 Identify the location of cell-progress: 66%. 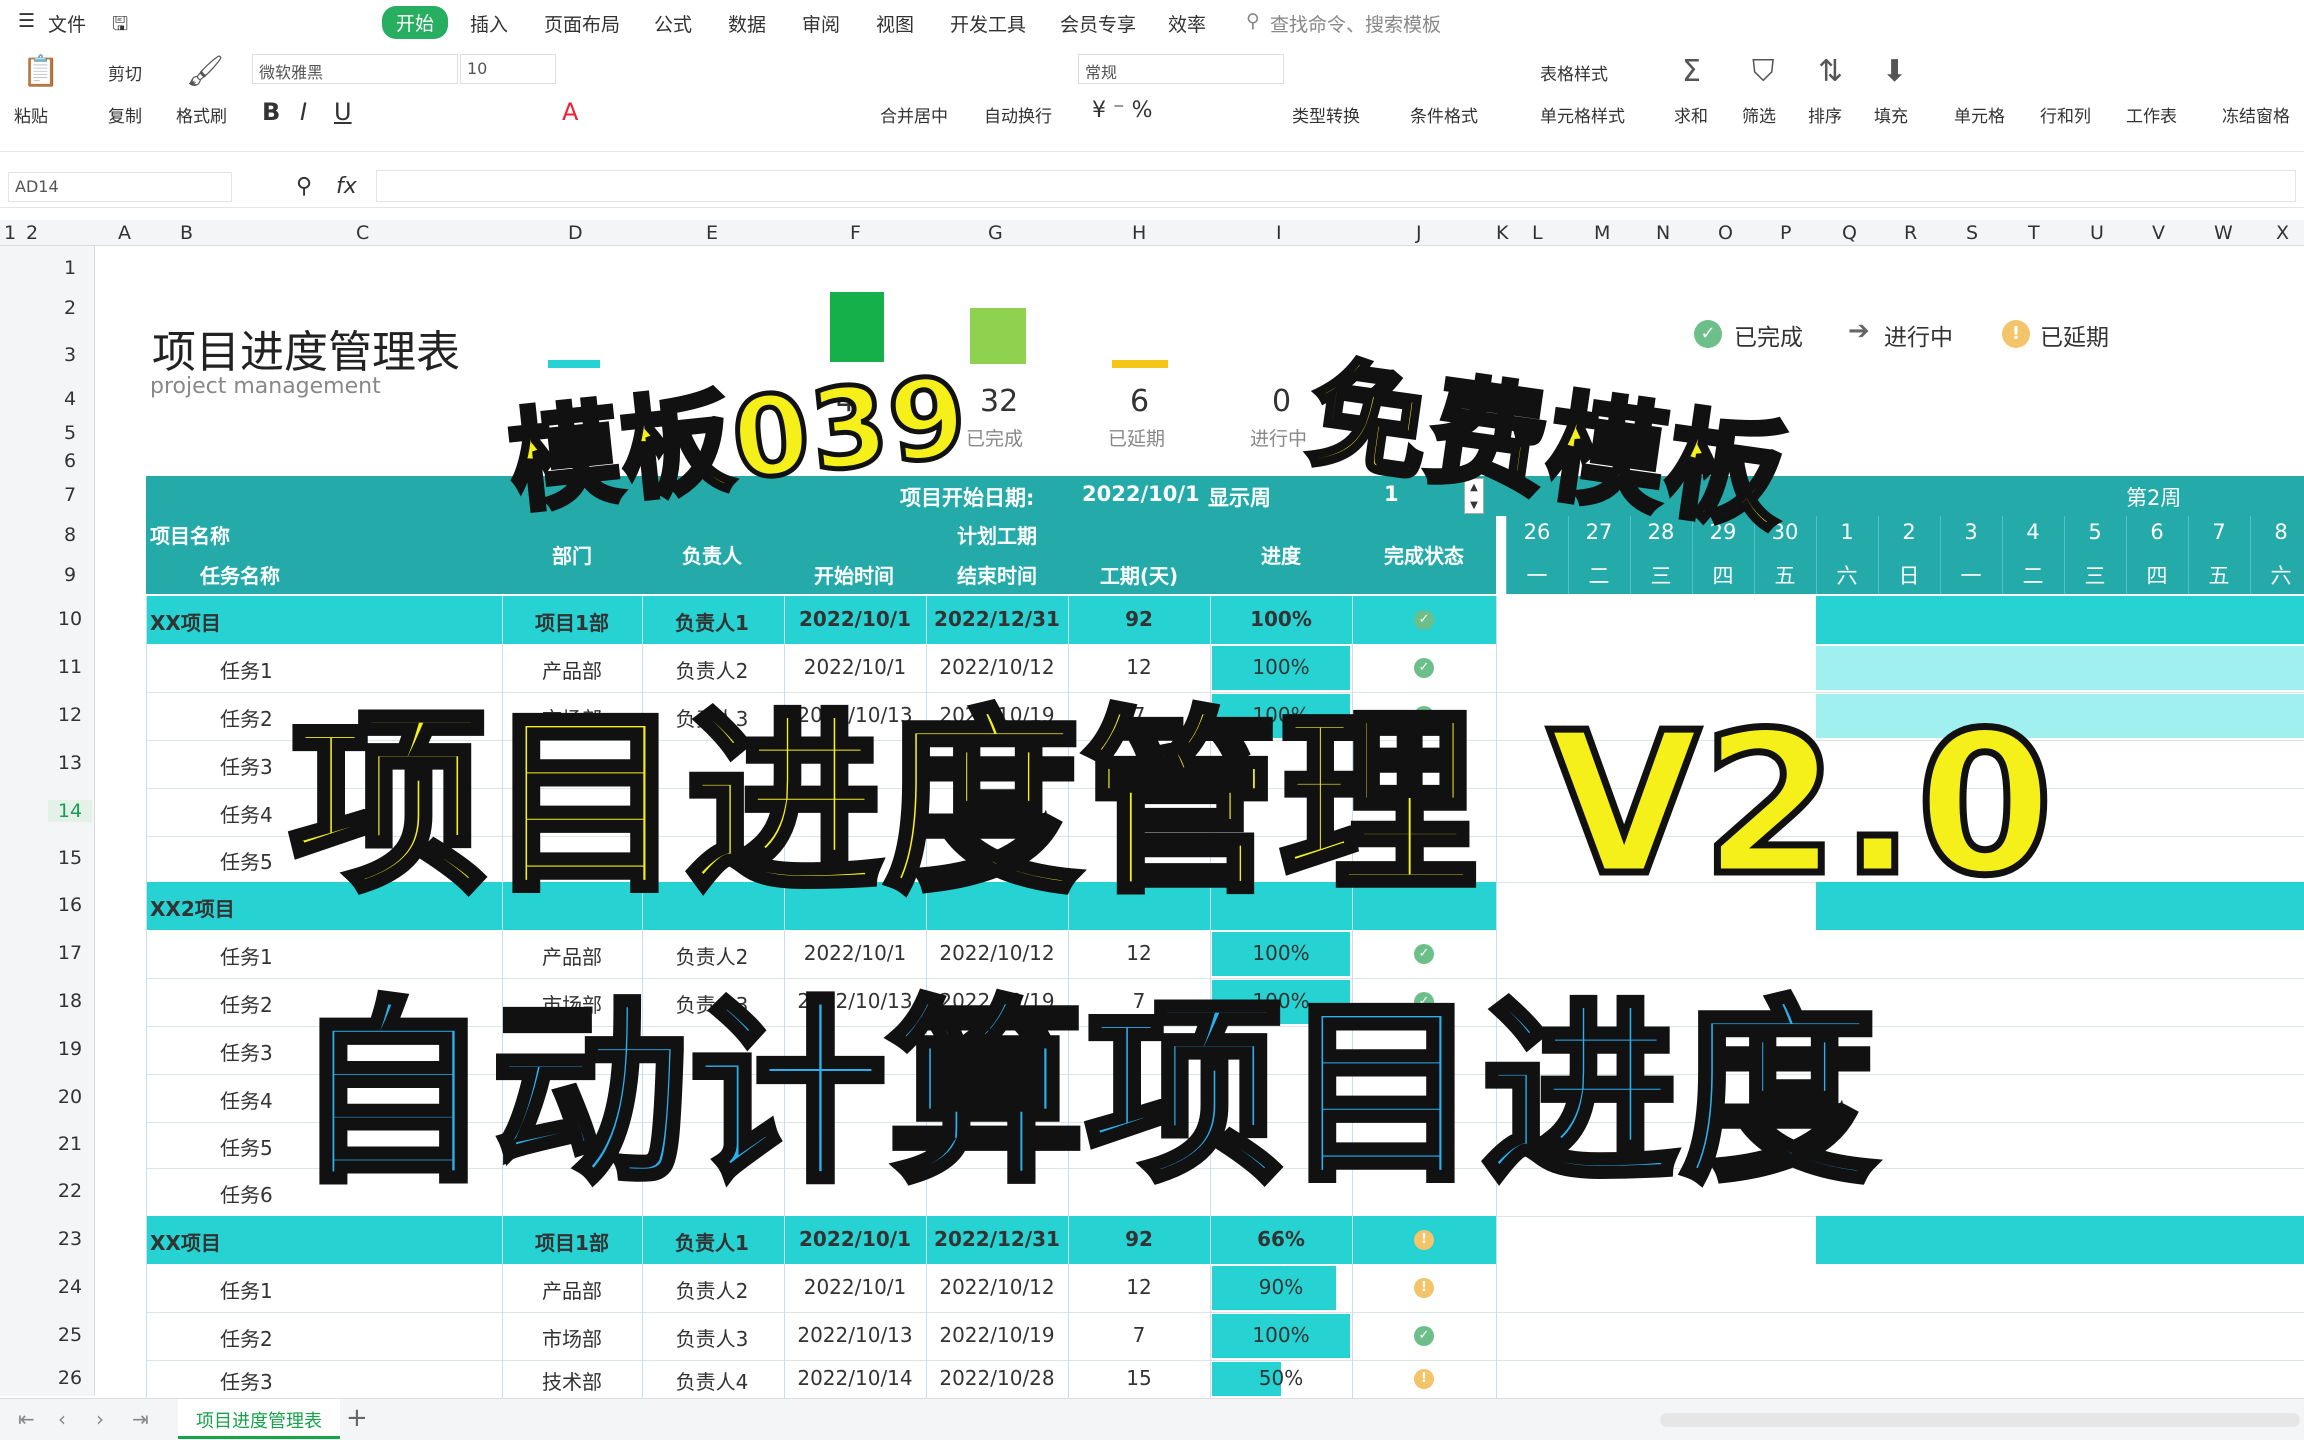
(1281, 1239).